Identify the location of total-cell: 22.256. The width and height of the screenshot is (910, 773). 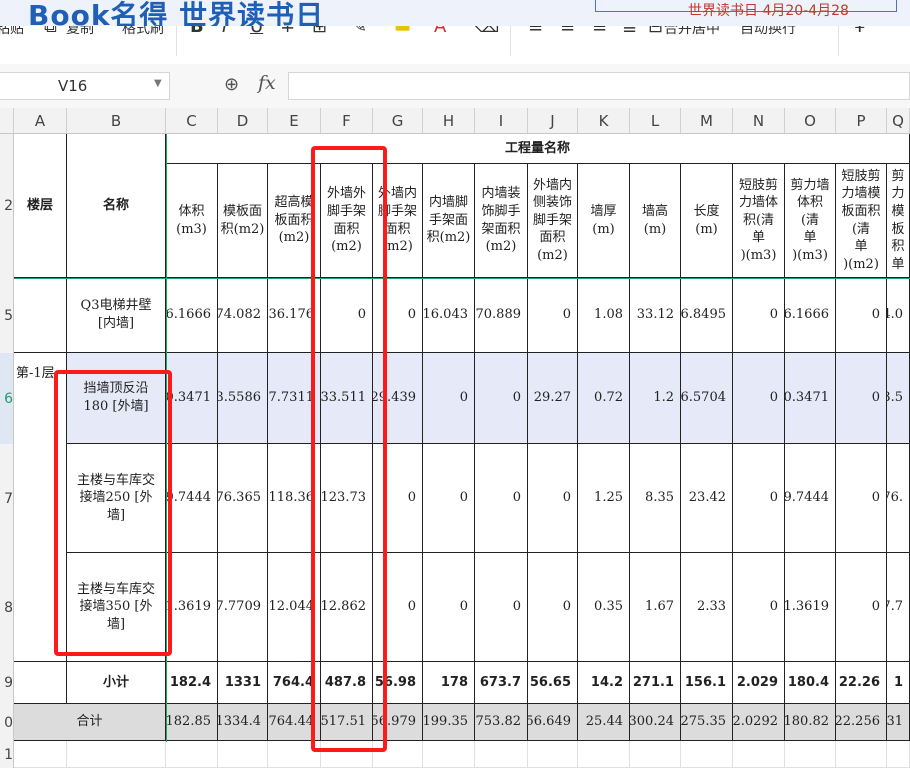
(861, 722).